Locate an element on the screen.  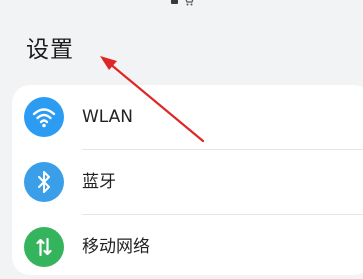
settings-item-label: 蓝牙 is located at coordinates (99, 182).